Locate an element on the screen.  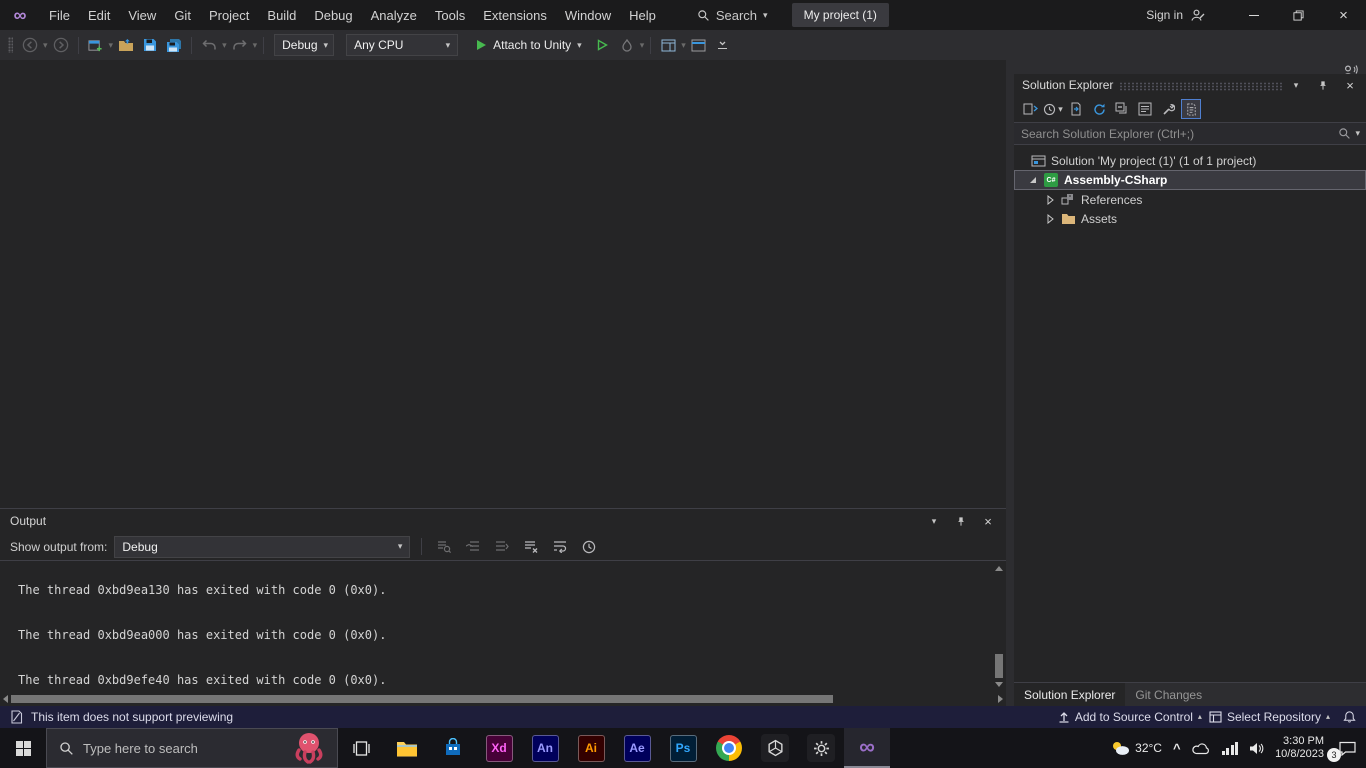
show-all-files-button is located at coordinates (1191, 109).